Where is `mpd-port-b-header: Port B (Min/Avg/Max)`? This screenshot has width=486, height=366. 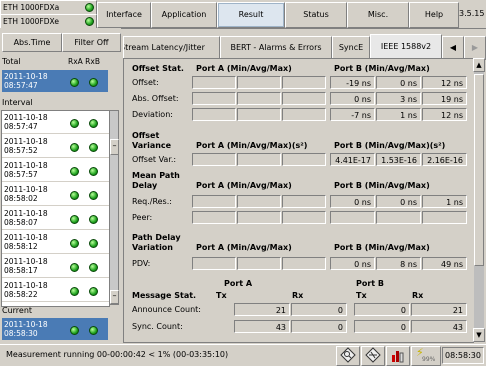
mpd-port-b-header: Port B (Min/Avg/Max) is located at coordinates (382, 185).